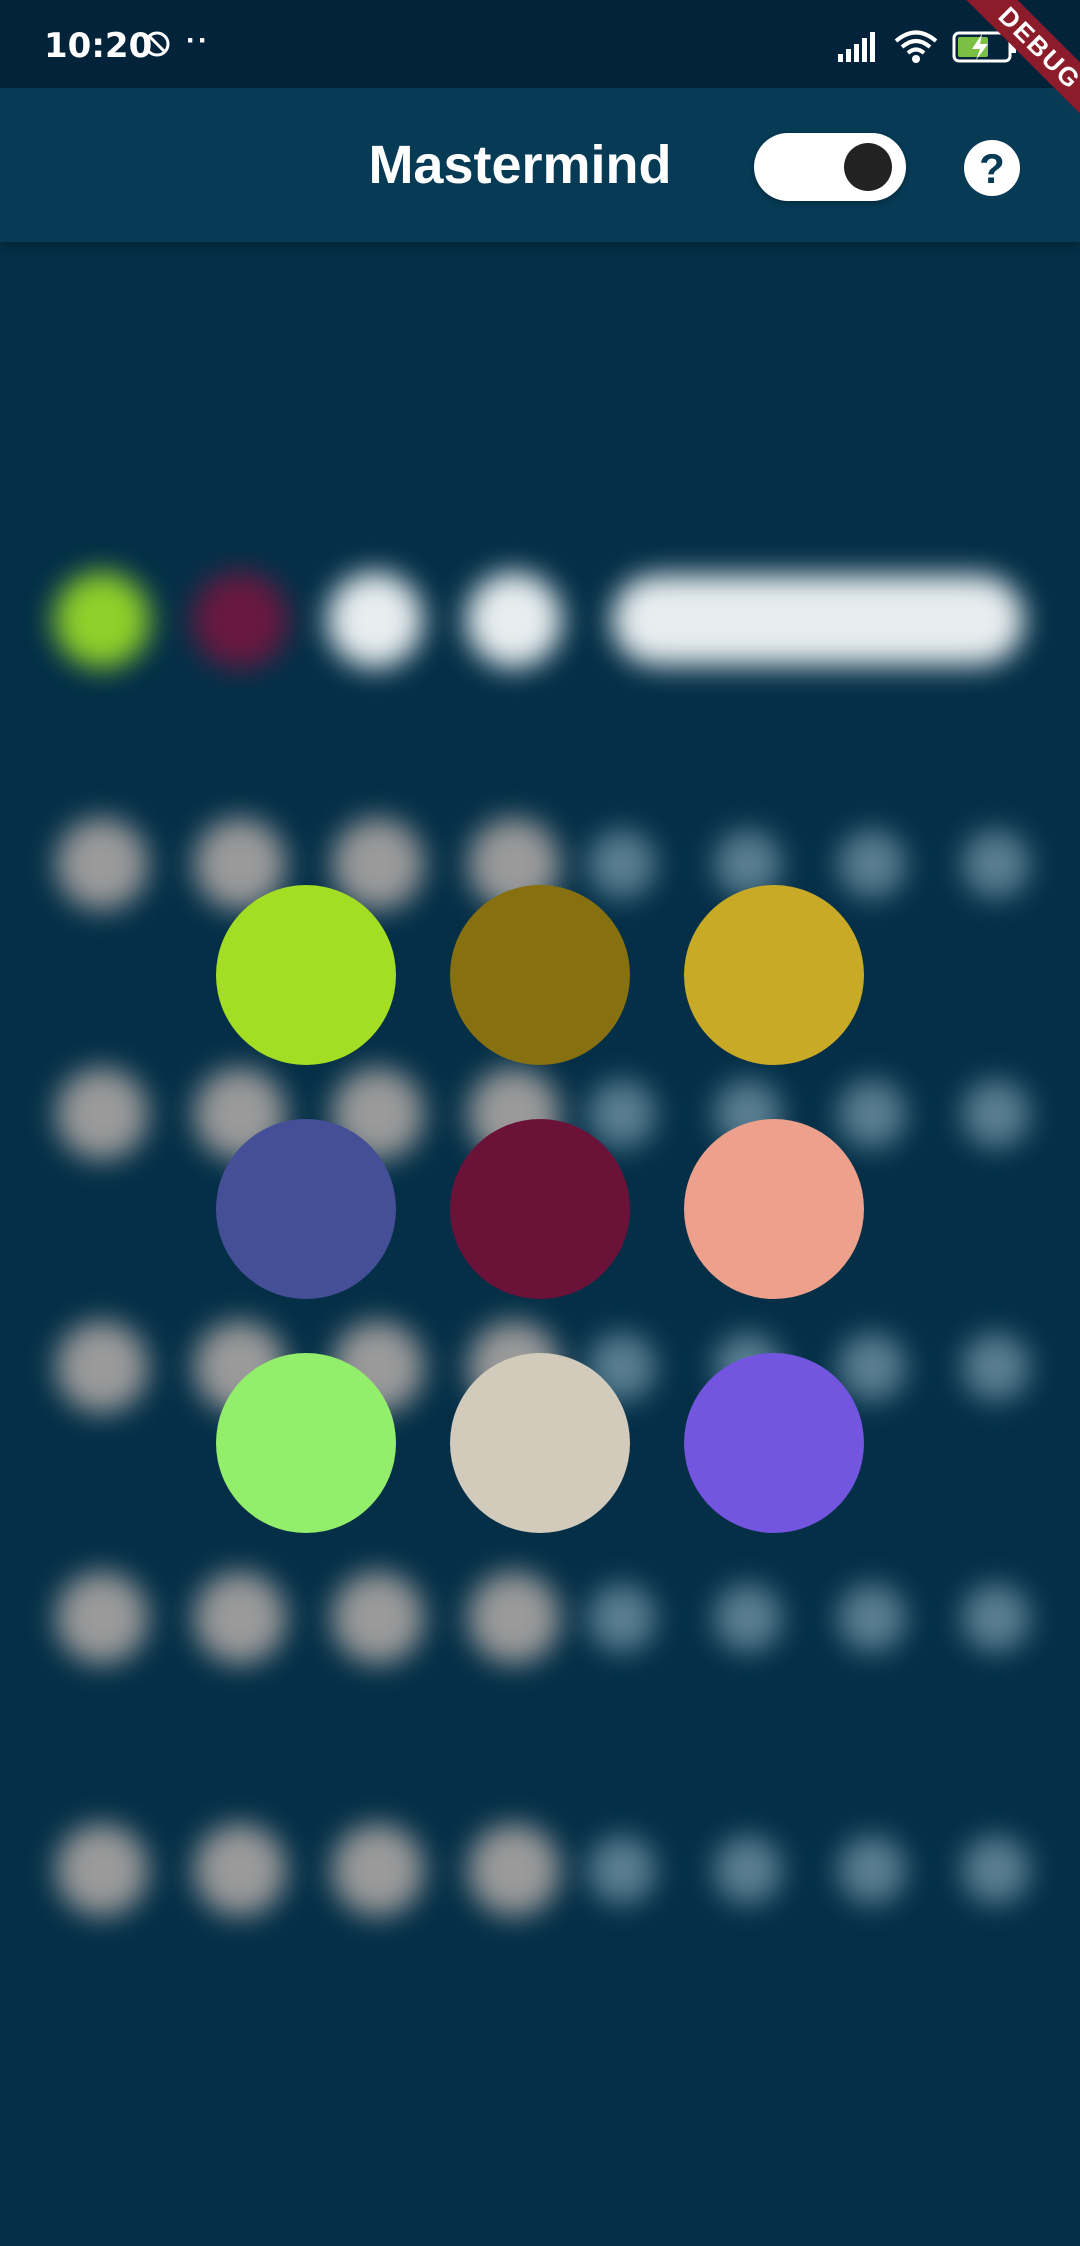 Image resolution: width=1080 pixels, height=2246 pixels. I want to click on color-swatch-color-yellowgreen, so click(306, 975).